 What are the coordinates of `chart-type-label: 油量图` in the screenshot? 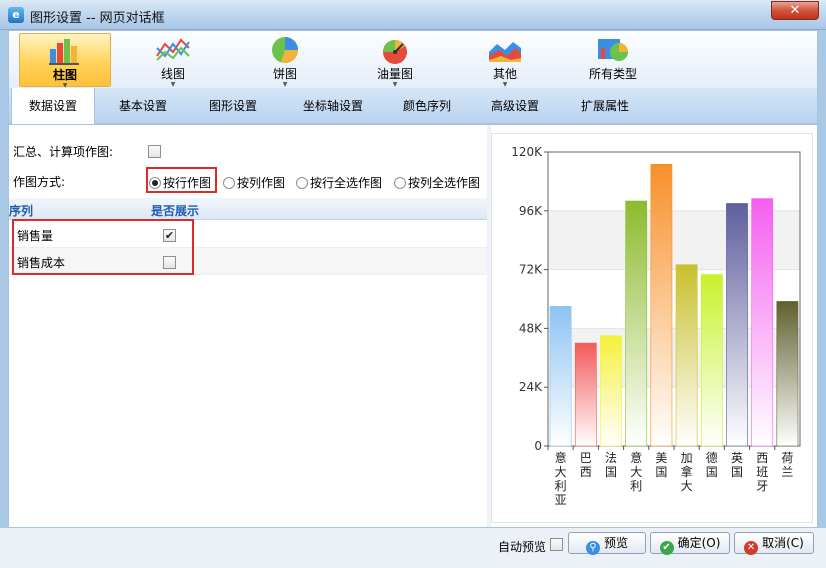 It's located at (394, 74).